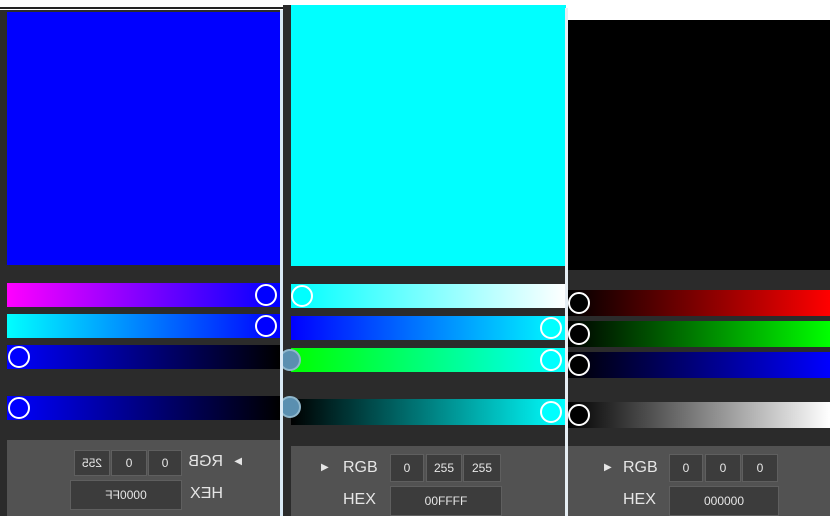  Describe the element at coordinates (724, 501) in the screenshot. I see `hex-value-field: 000000` at that location.